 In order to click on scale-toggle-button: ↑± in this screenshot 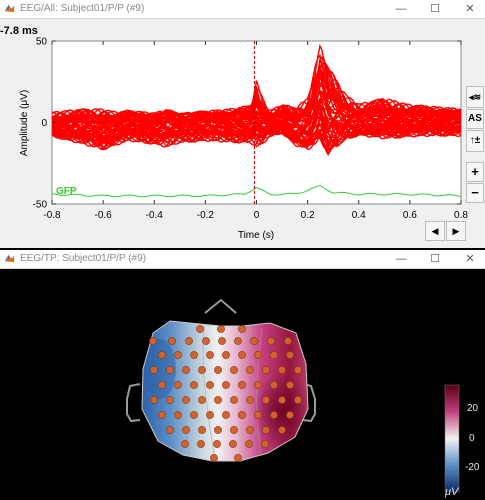, I will do `click(475, 141)`.